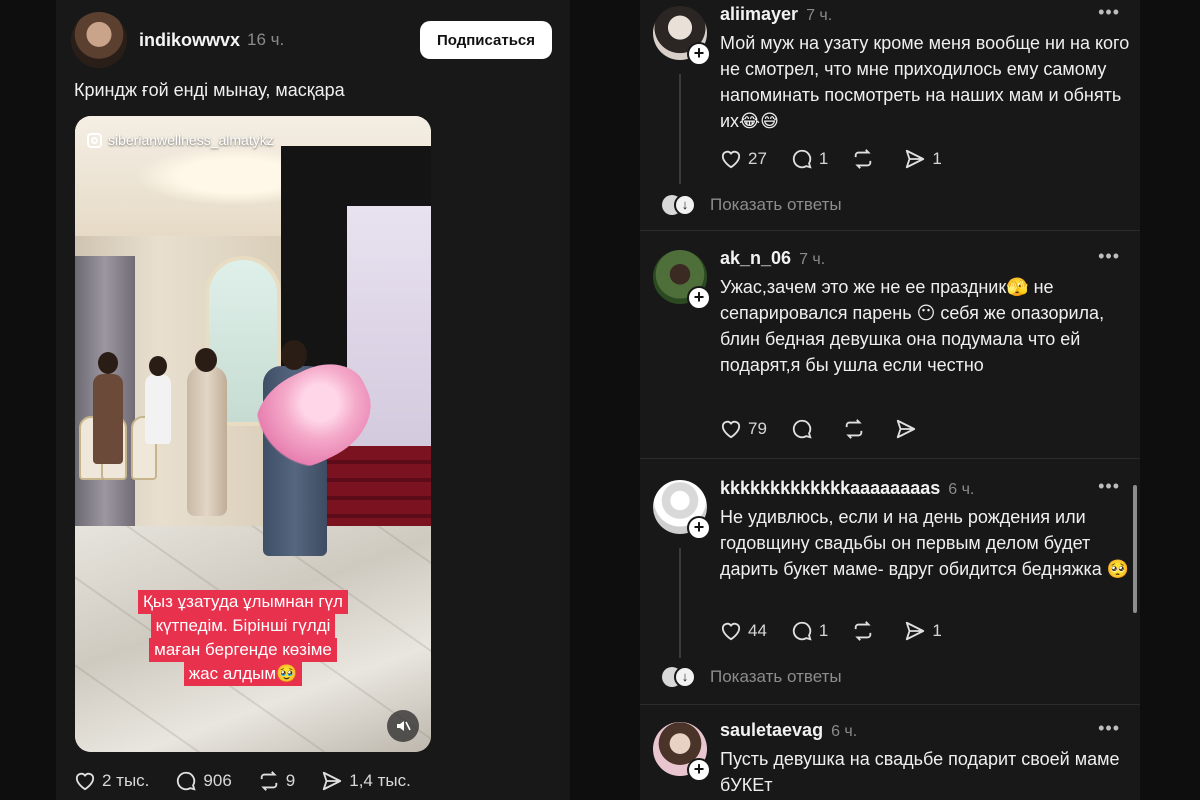 The height and width of the screenshot is (800, 1200). I want to click on comment-actions: 79, so click(833, 429).